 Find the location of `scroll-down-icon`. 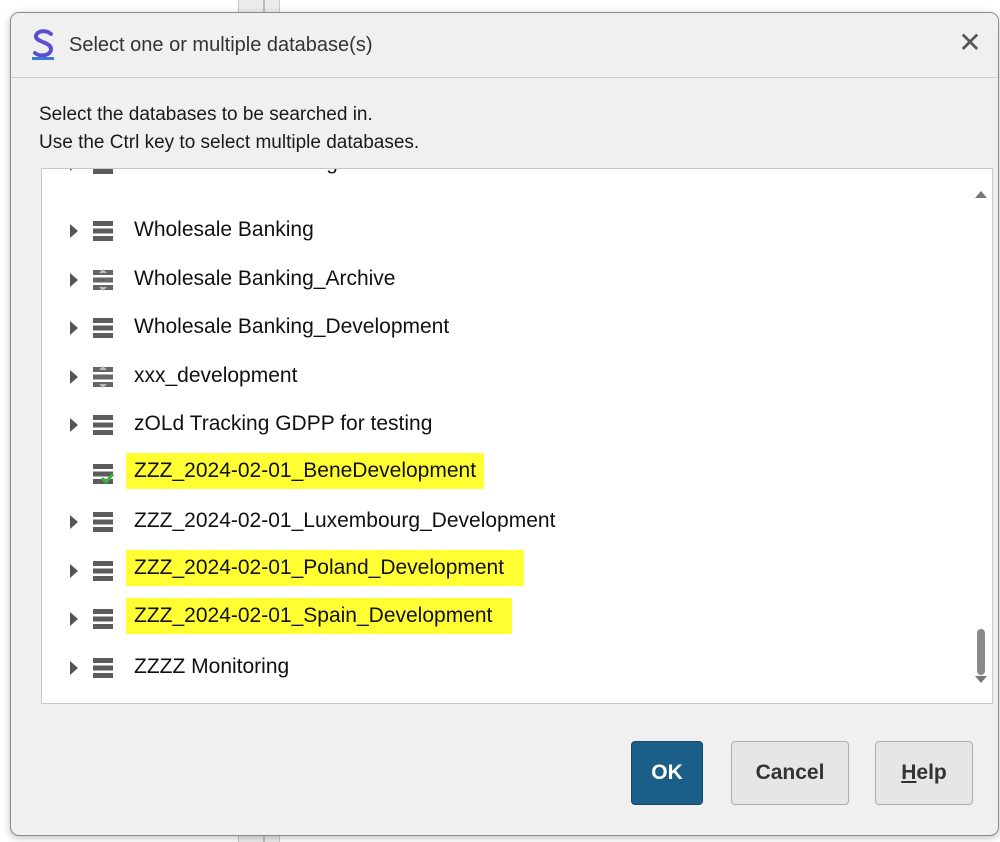

scroll-down-icon is located at coordinates (981, 679).